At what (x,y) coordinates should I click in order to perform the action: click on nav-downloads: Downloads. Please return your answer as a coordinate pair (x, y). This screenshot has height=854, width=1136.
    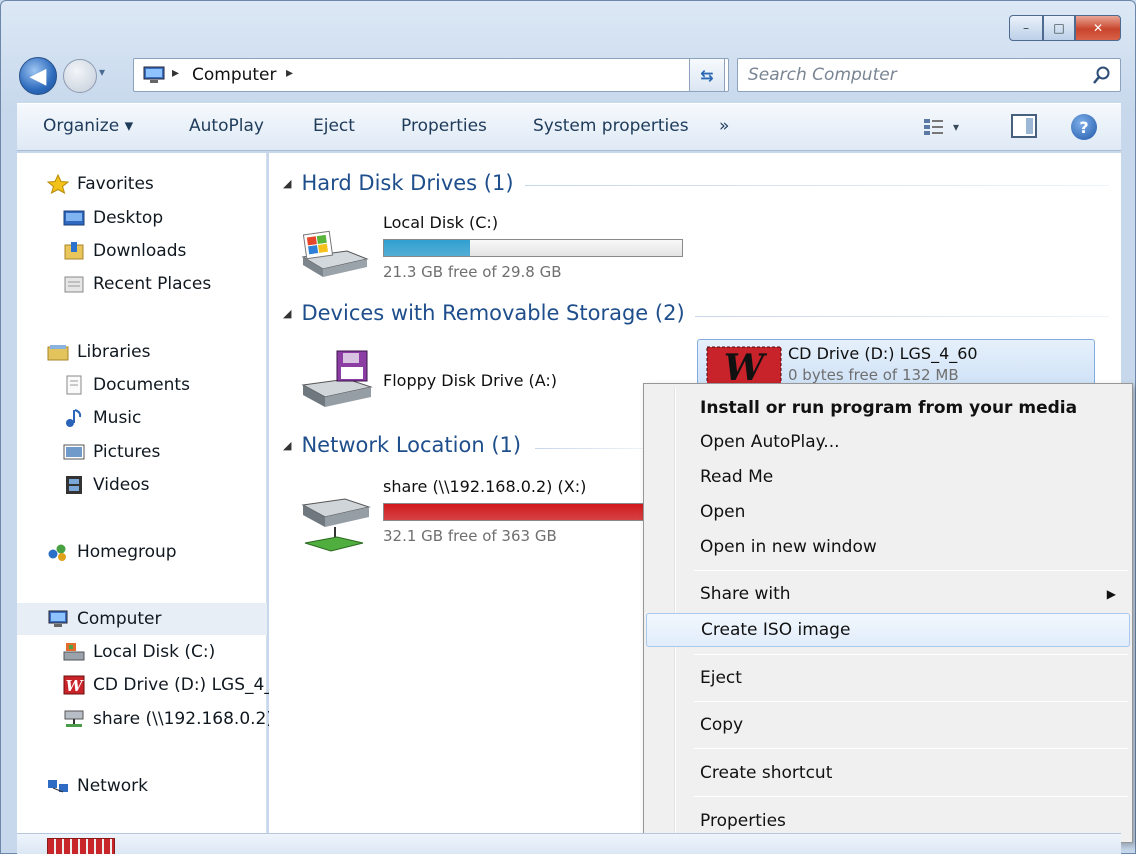
    Looking at the image, I should click on (124, 251).